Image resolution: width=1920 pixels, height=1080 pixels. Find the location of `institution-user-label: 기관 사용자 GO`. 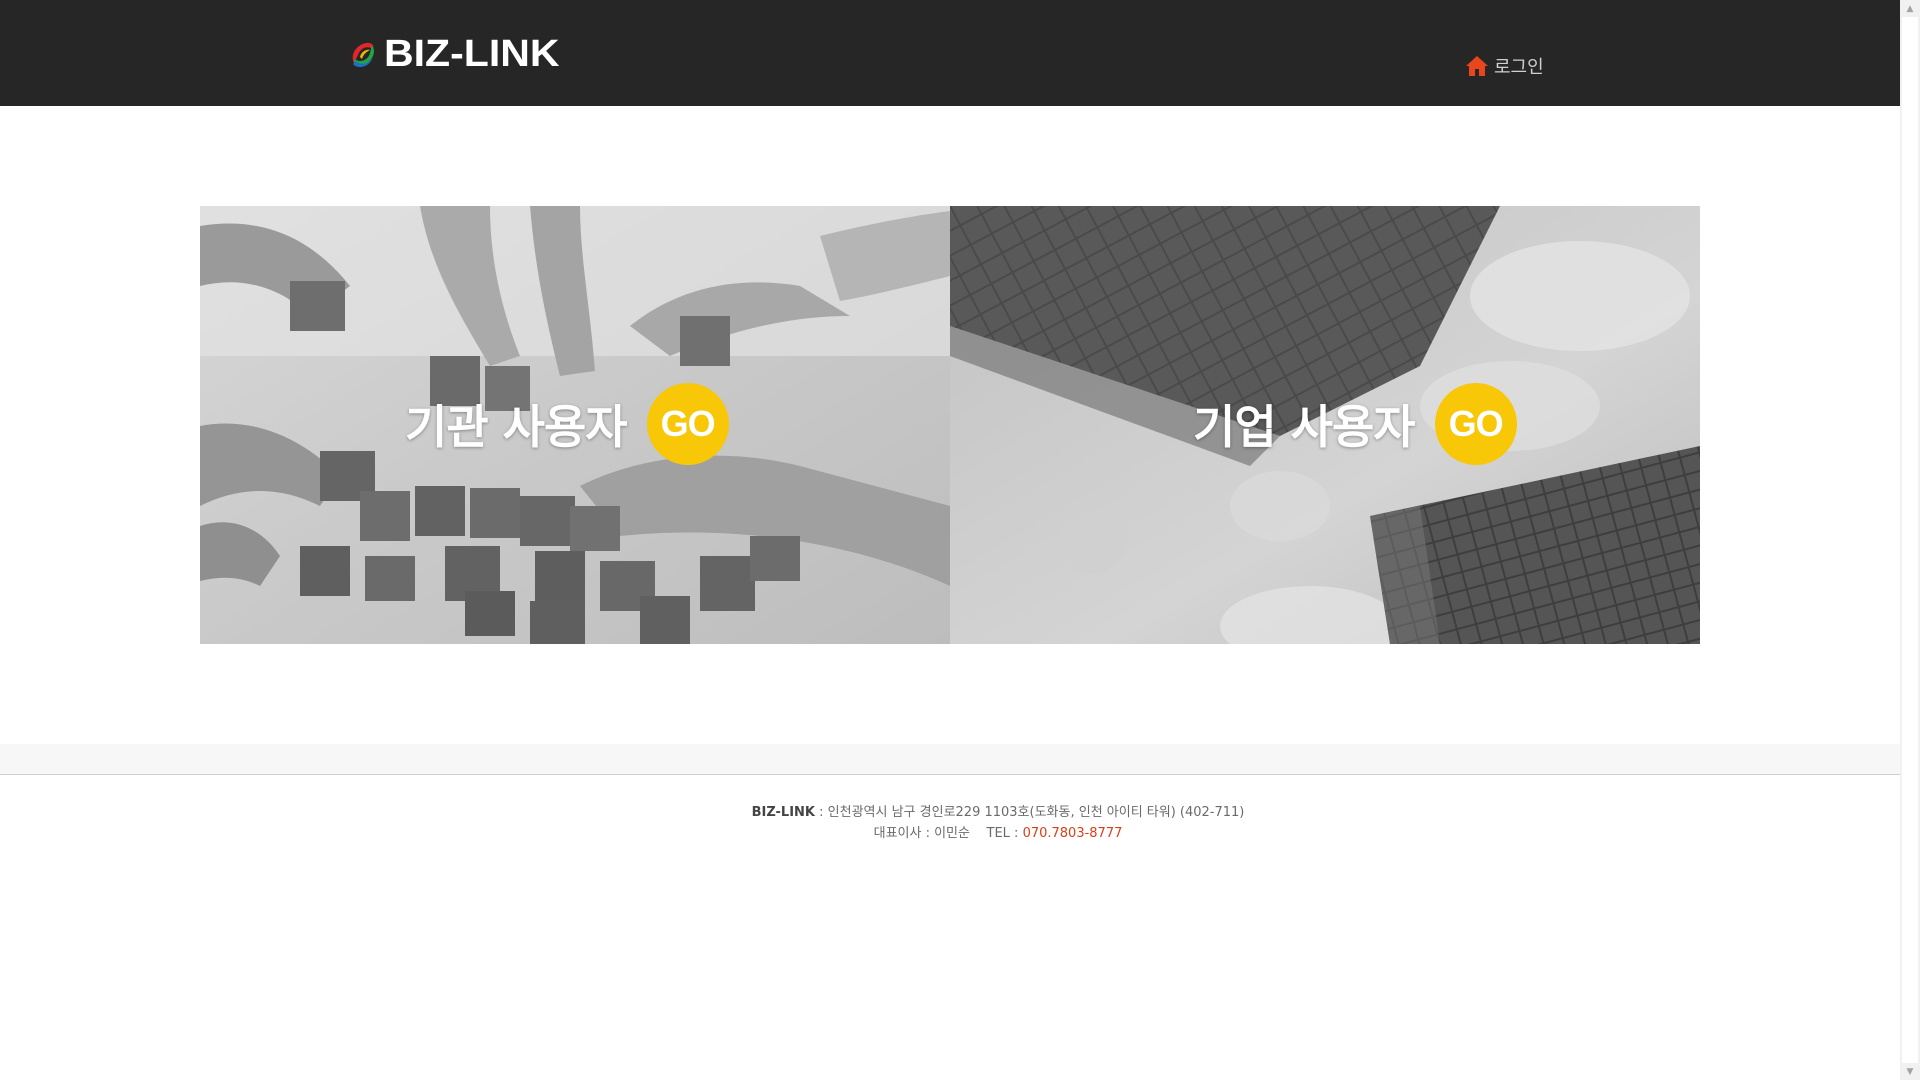

institution-user-label: 기관 사용자 GO is located at coordinates (567, 424).